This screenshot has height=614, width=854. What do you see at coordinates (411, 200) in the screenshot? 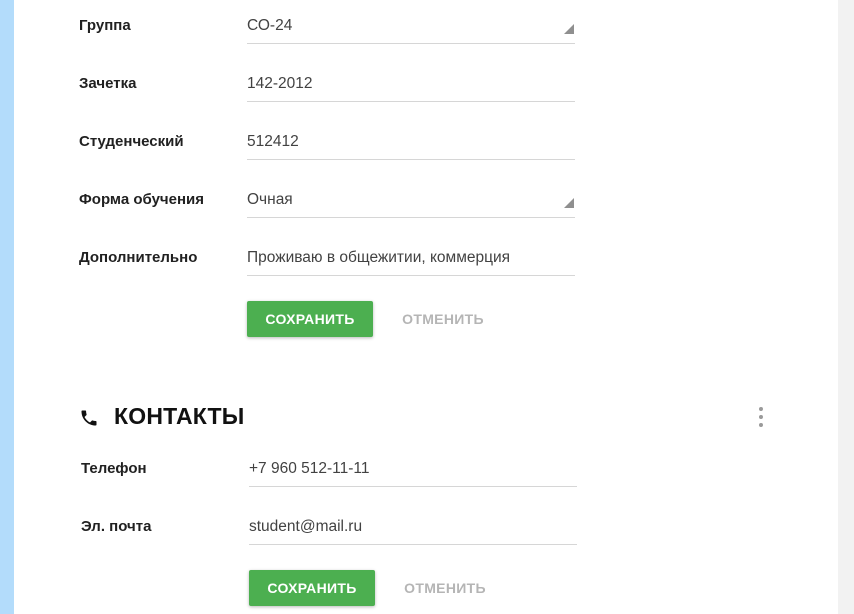
I see `study-form-select: Очная` at bounding box center [411, 200].